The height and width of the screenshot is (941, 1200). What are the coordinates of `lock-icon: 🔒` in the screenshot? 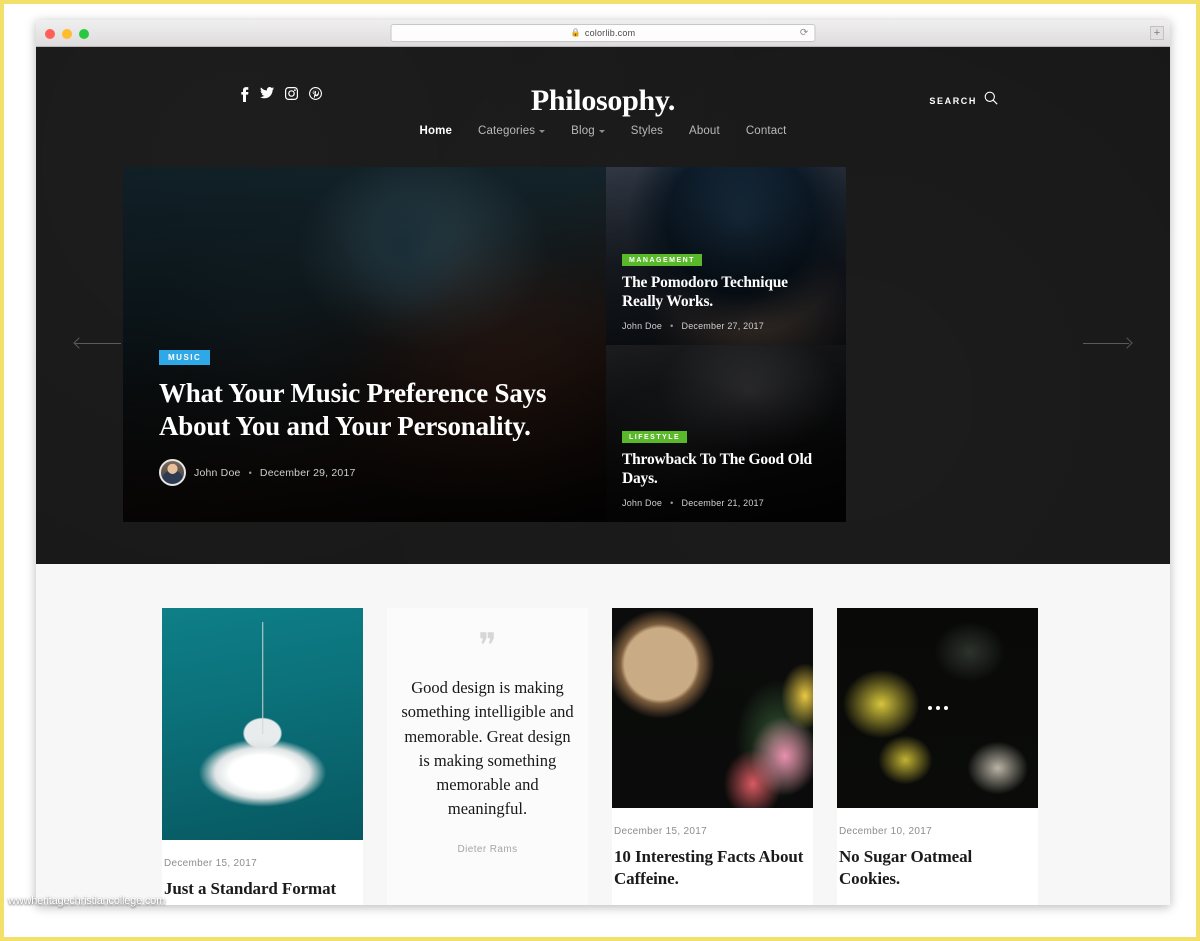 It's located at (575, 32).